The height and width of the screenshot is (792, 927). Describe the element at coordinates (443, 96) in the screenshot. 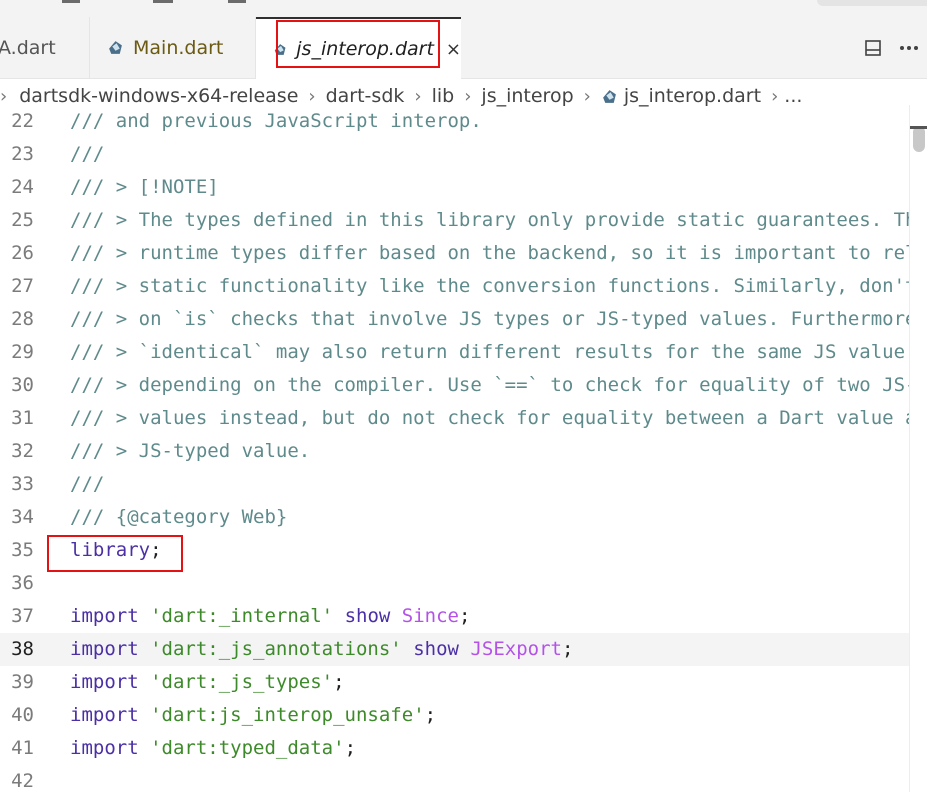

I see `breadcrumb-item: lib` at that location.